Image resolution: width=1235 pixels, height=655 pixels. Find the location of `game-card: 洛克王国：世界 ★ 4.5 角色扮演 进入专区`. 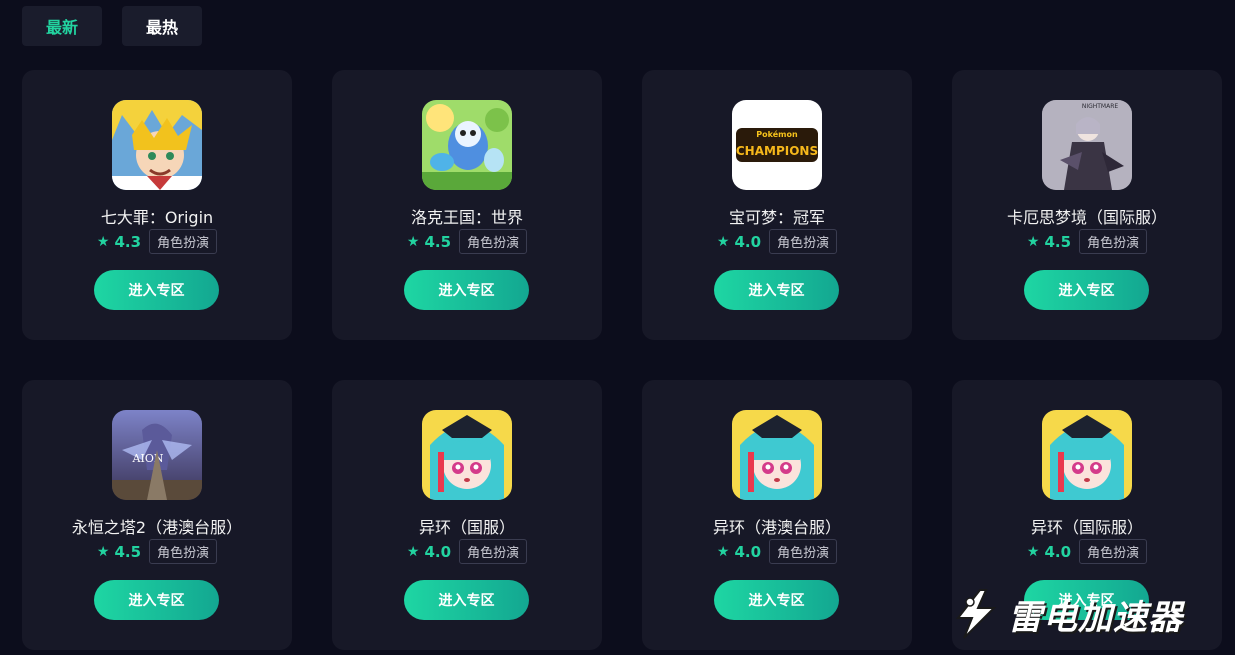

game-card: 洛克王国：世界 ★ 4.5 角色扮演 进入专区 is located at coordinates (467, 205).